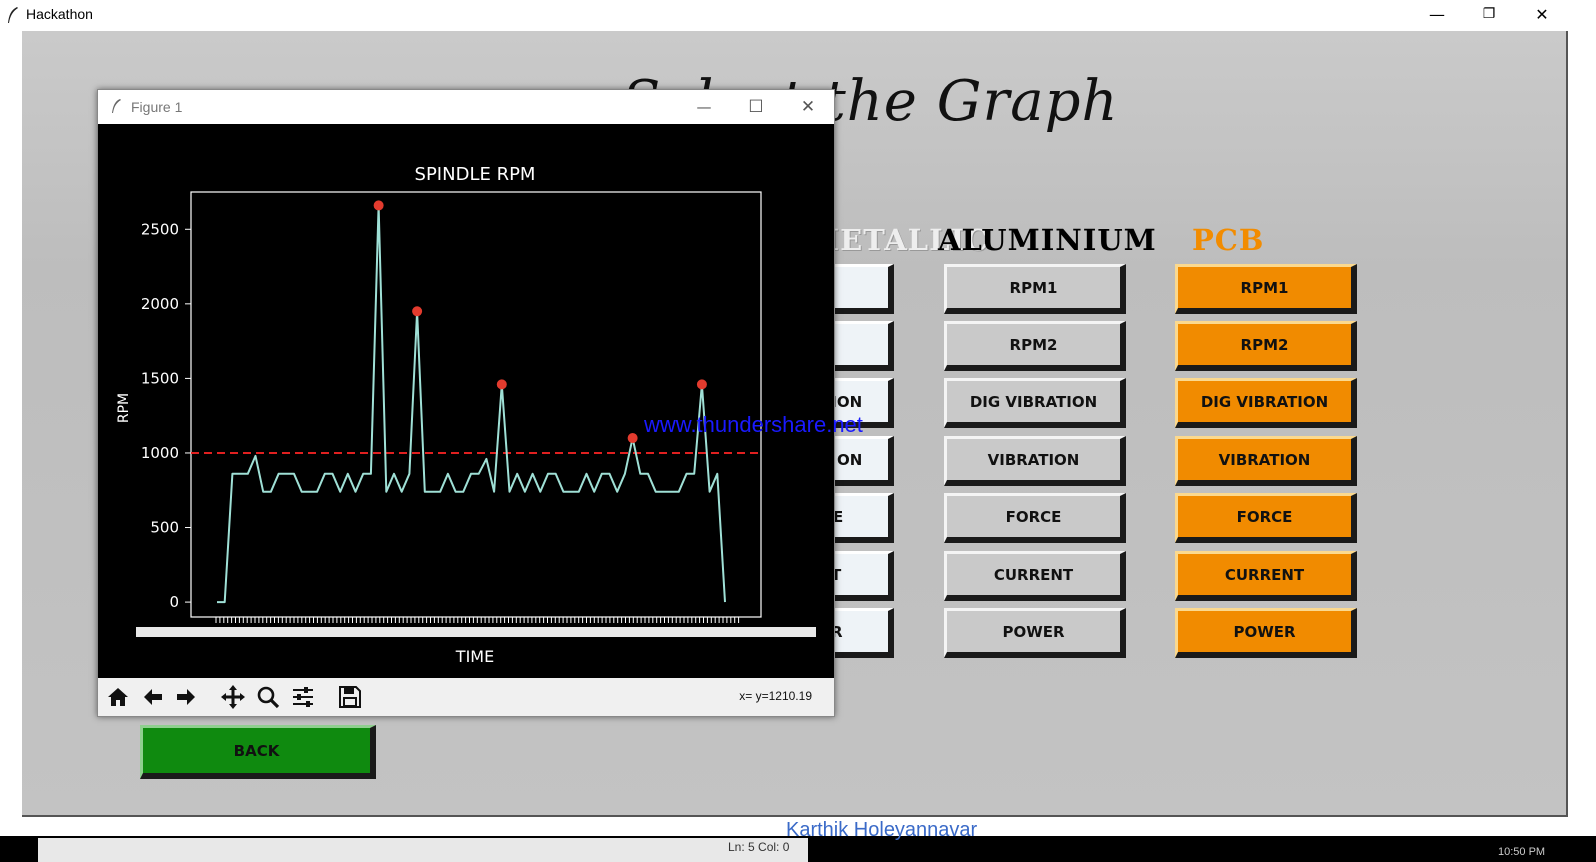  I want to click on back-button: BACK, so click(258, 752).